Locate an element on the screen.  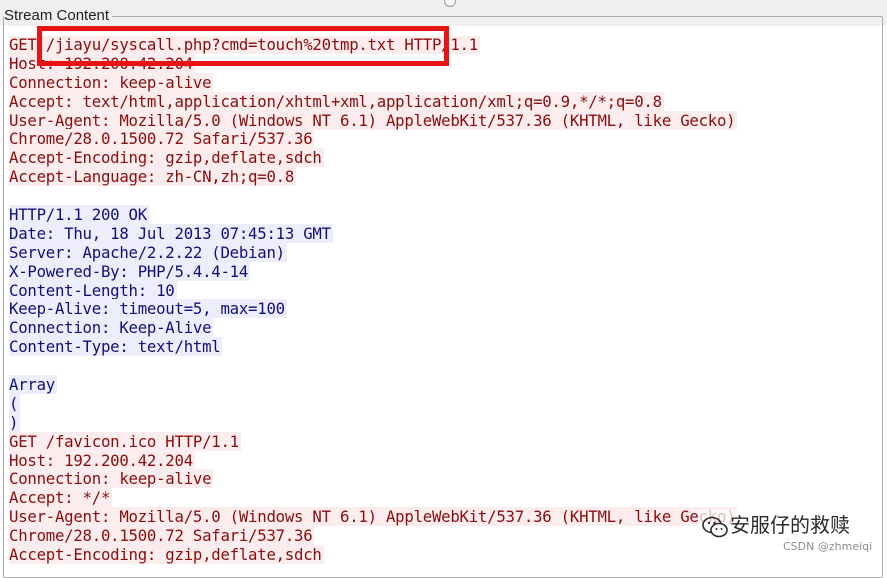
watermark: 安服仔的救赎 is located at coordinates (776, 525).